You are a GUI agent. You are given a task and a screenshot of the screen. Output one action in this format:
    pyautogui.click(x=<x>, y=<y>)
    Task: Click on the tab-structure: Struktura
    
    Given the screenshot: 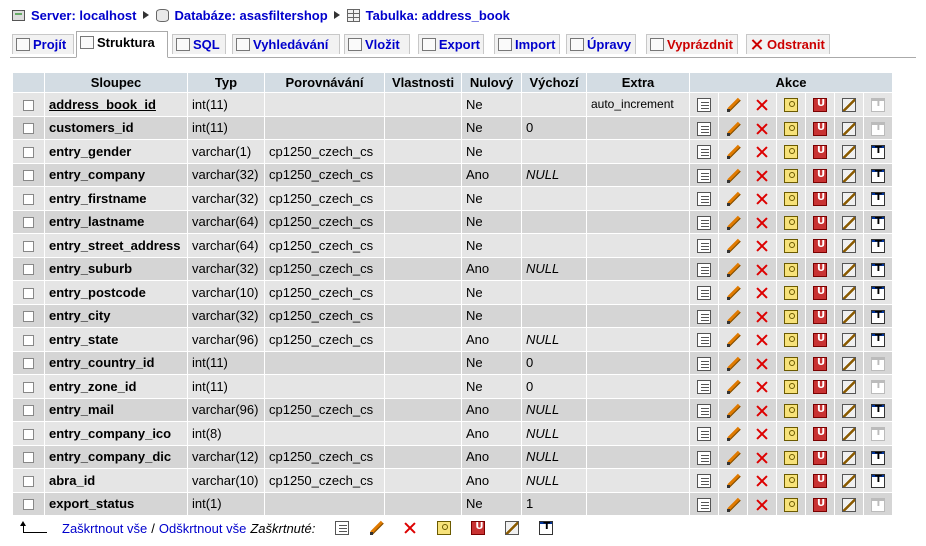 What is the action you would take?
    pyautogui.click(x=122, y=44)
    